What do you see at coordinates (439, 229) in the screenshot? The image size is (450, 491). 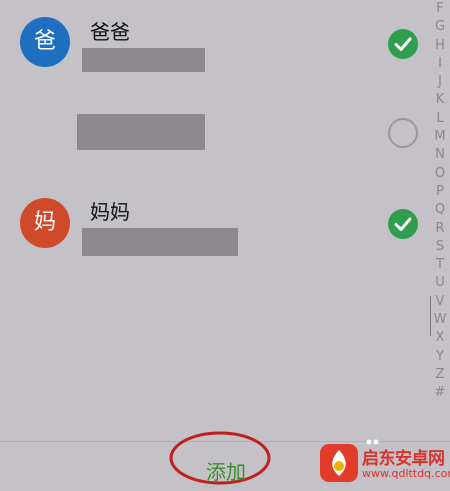 I see `index-letter: R` at bounding box center [439, 229].